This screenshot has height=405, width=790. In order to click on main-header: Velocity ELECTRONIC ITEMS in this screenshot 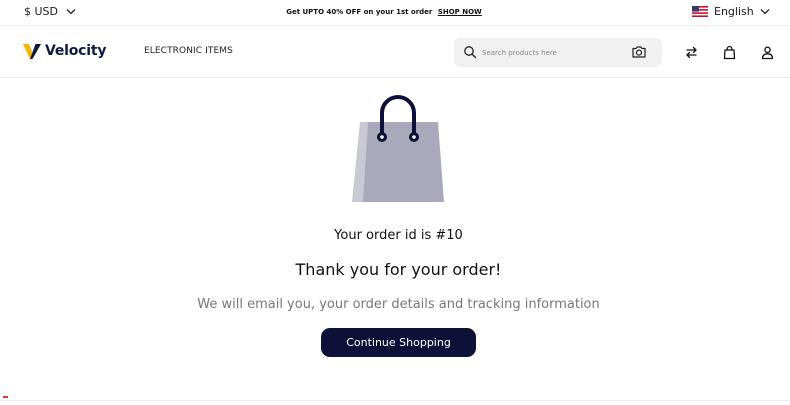, I will do `click(395, 52)`.